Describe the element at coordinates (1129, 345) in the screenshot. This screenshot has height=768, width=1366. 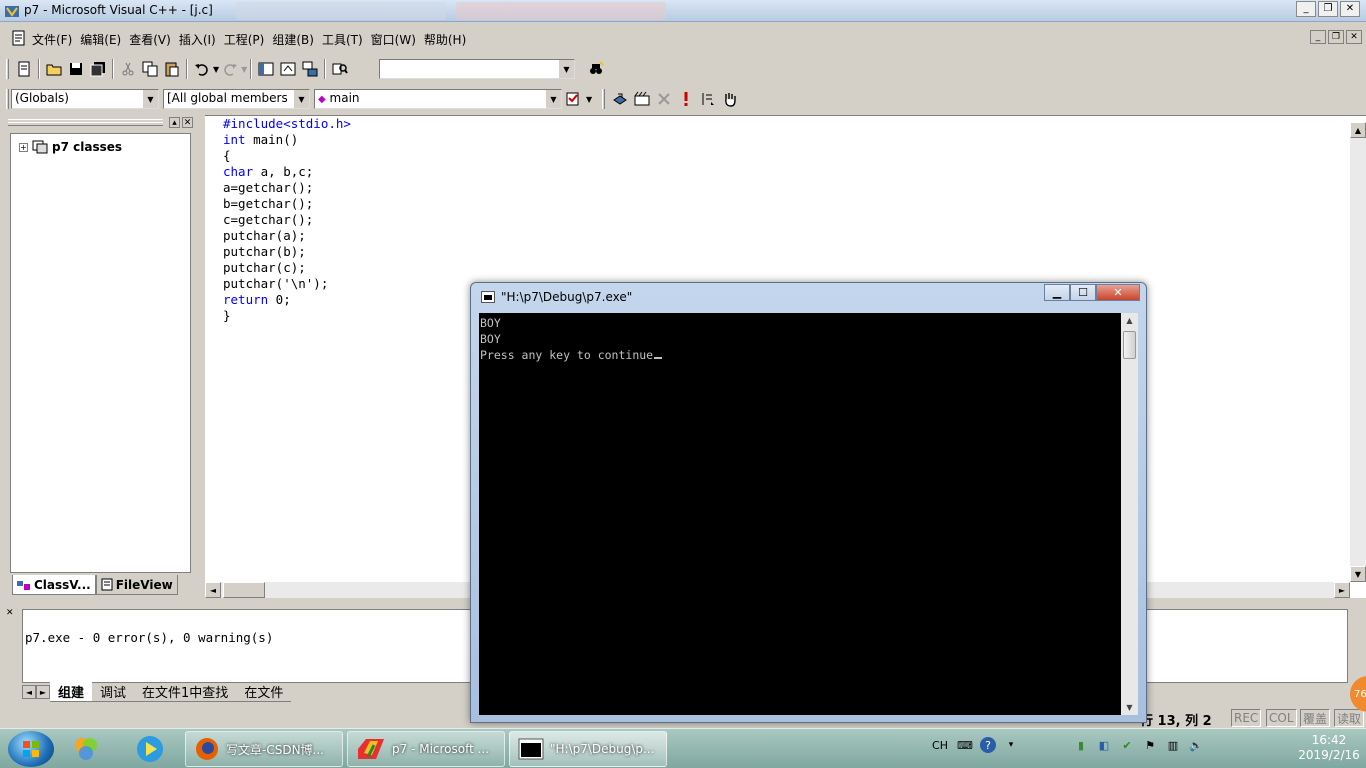
I see `console-scroll-thumb` at that location.